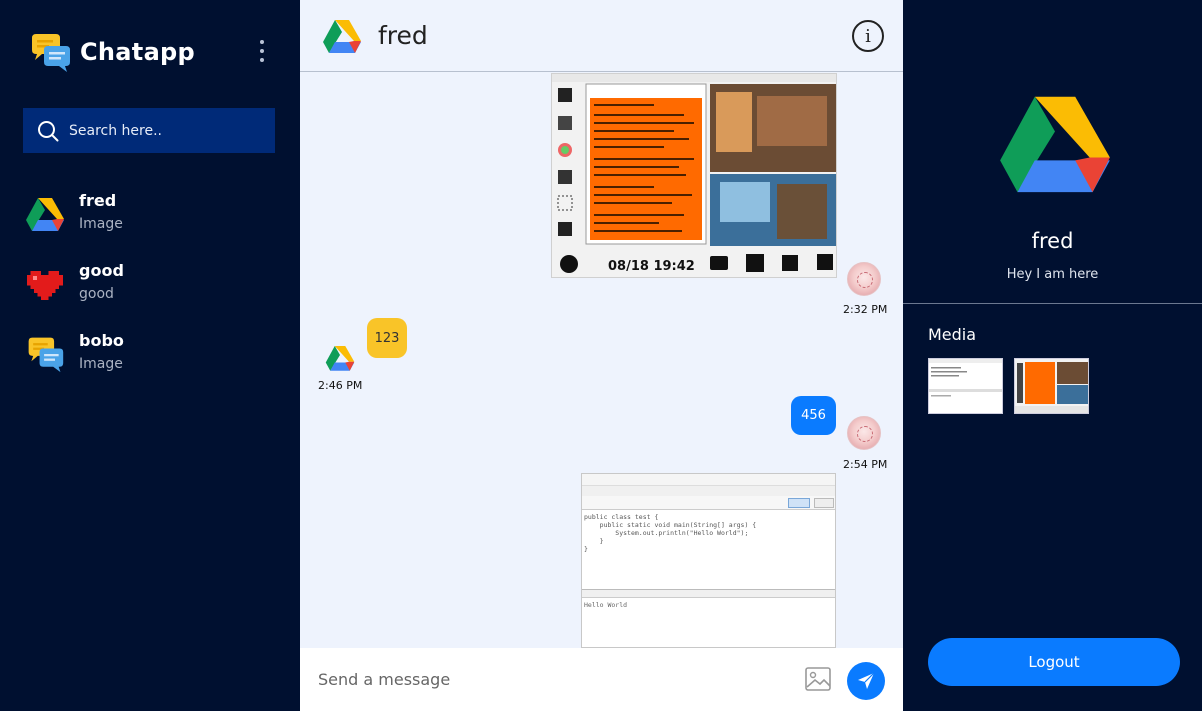 Image resolution: width=1202 pixels, height=711 pixels. I want to click on send-button, so click(866, 681).